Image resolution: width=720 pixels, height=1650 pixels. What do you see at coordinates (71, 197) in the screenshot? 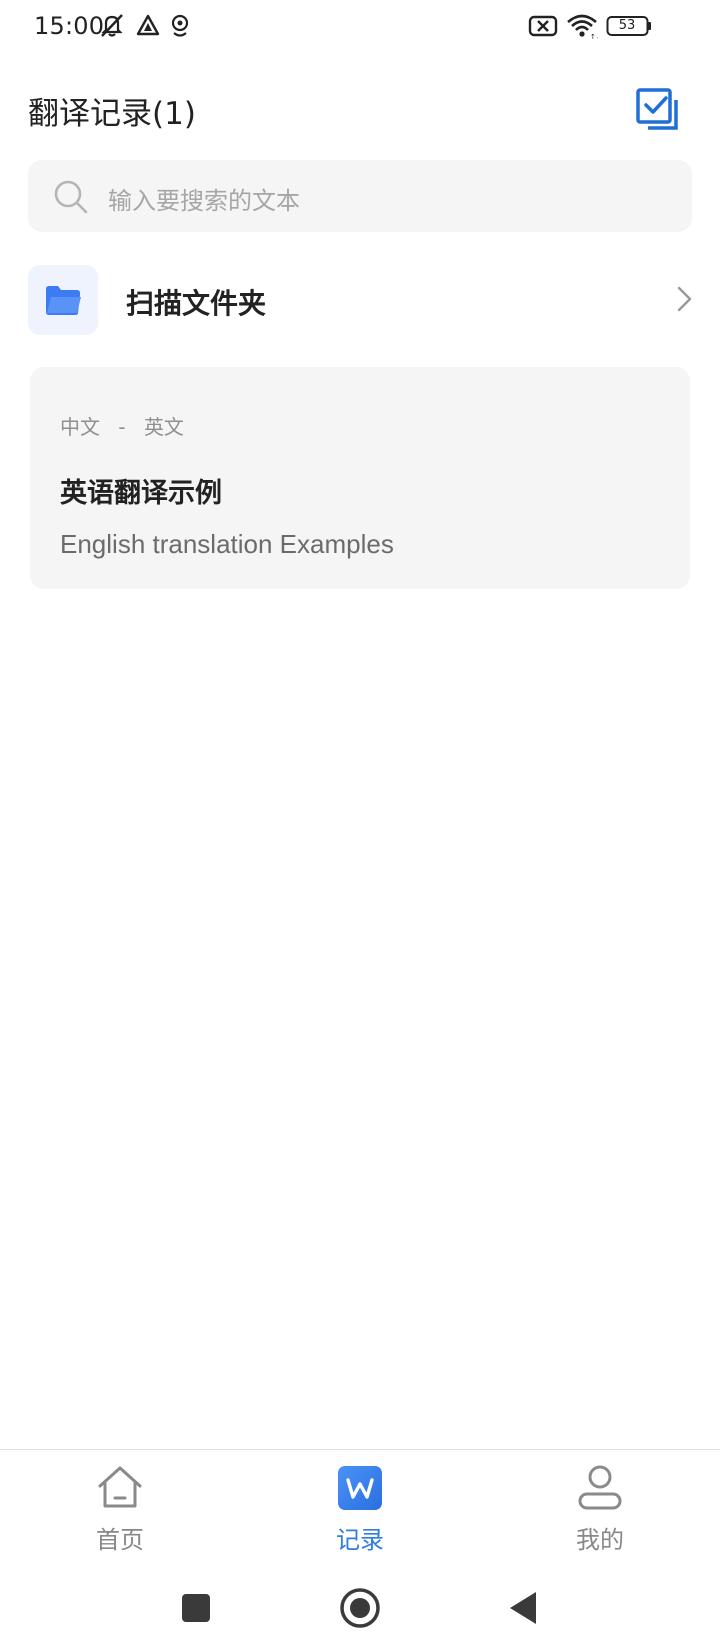
I see `search-icon` at bounding box center [71, 197].